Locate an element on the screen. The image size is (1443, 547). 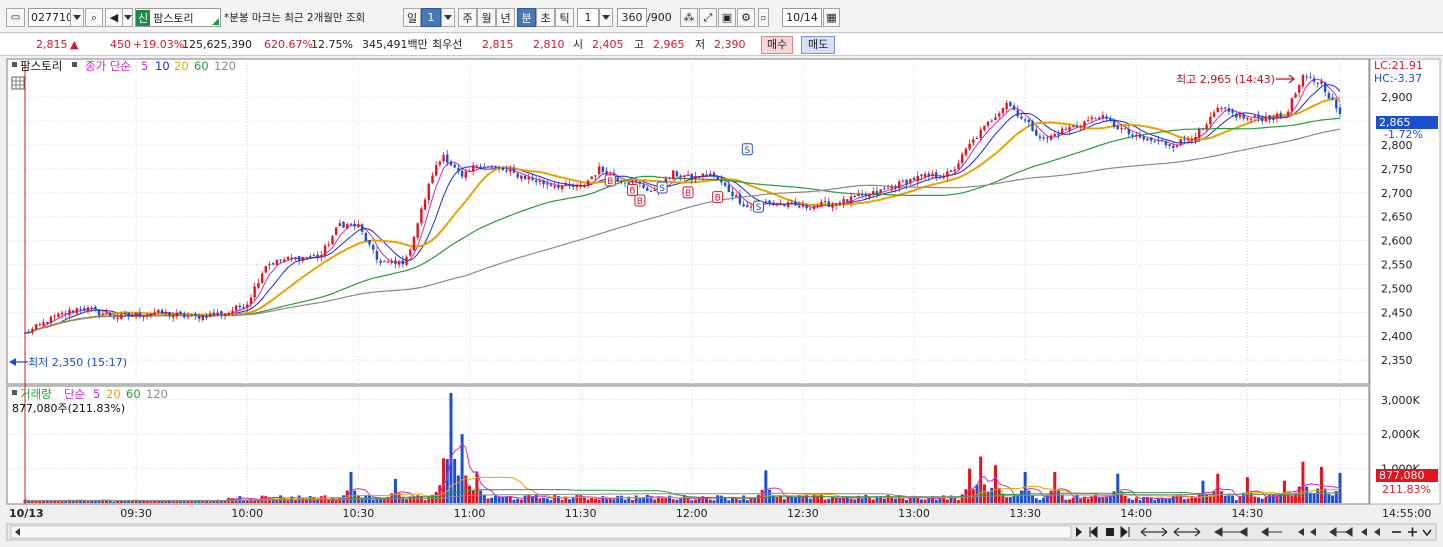
speaker-icon: ◀ is located at coordinates (114, 17).